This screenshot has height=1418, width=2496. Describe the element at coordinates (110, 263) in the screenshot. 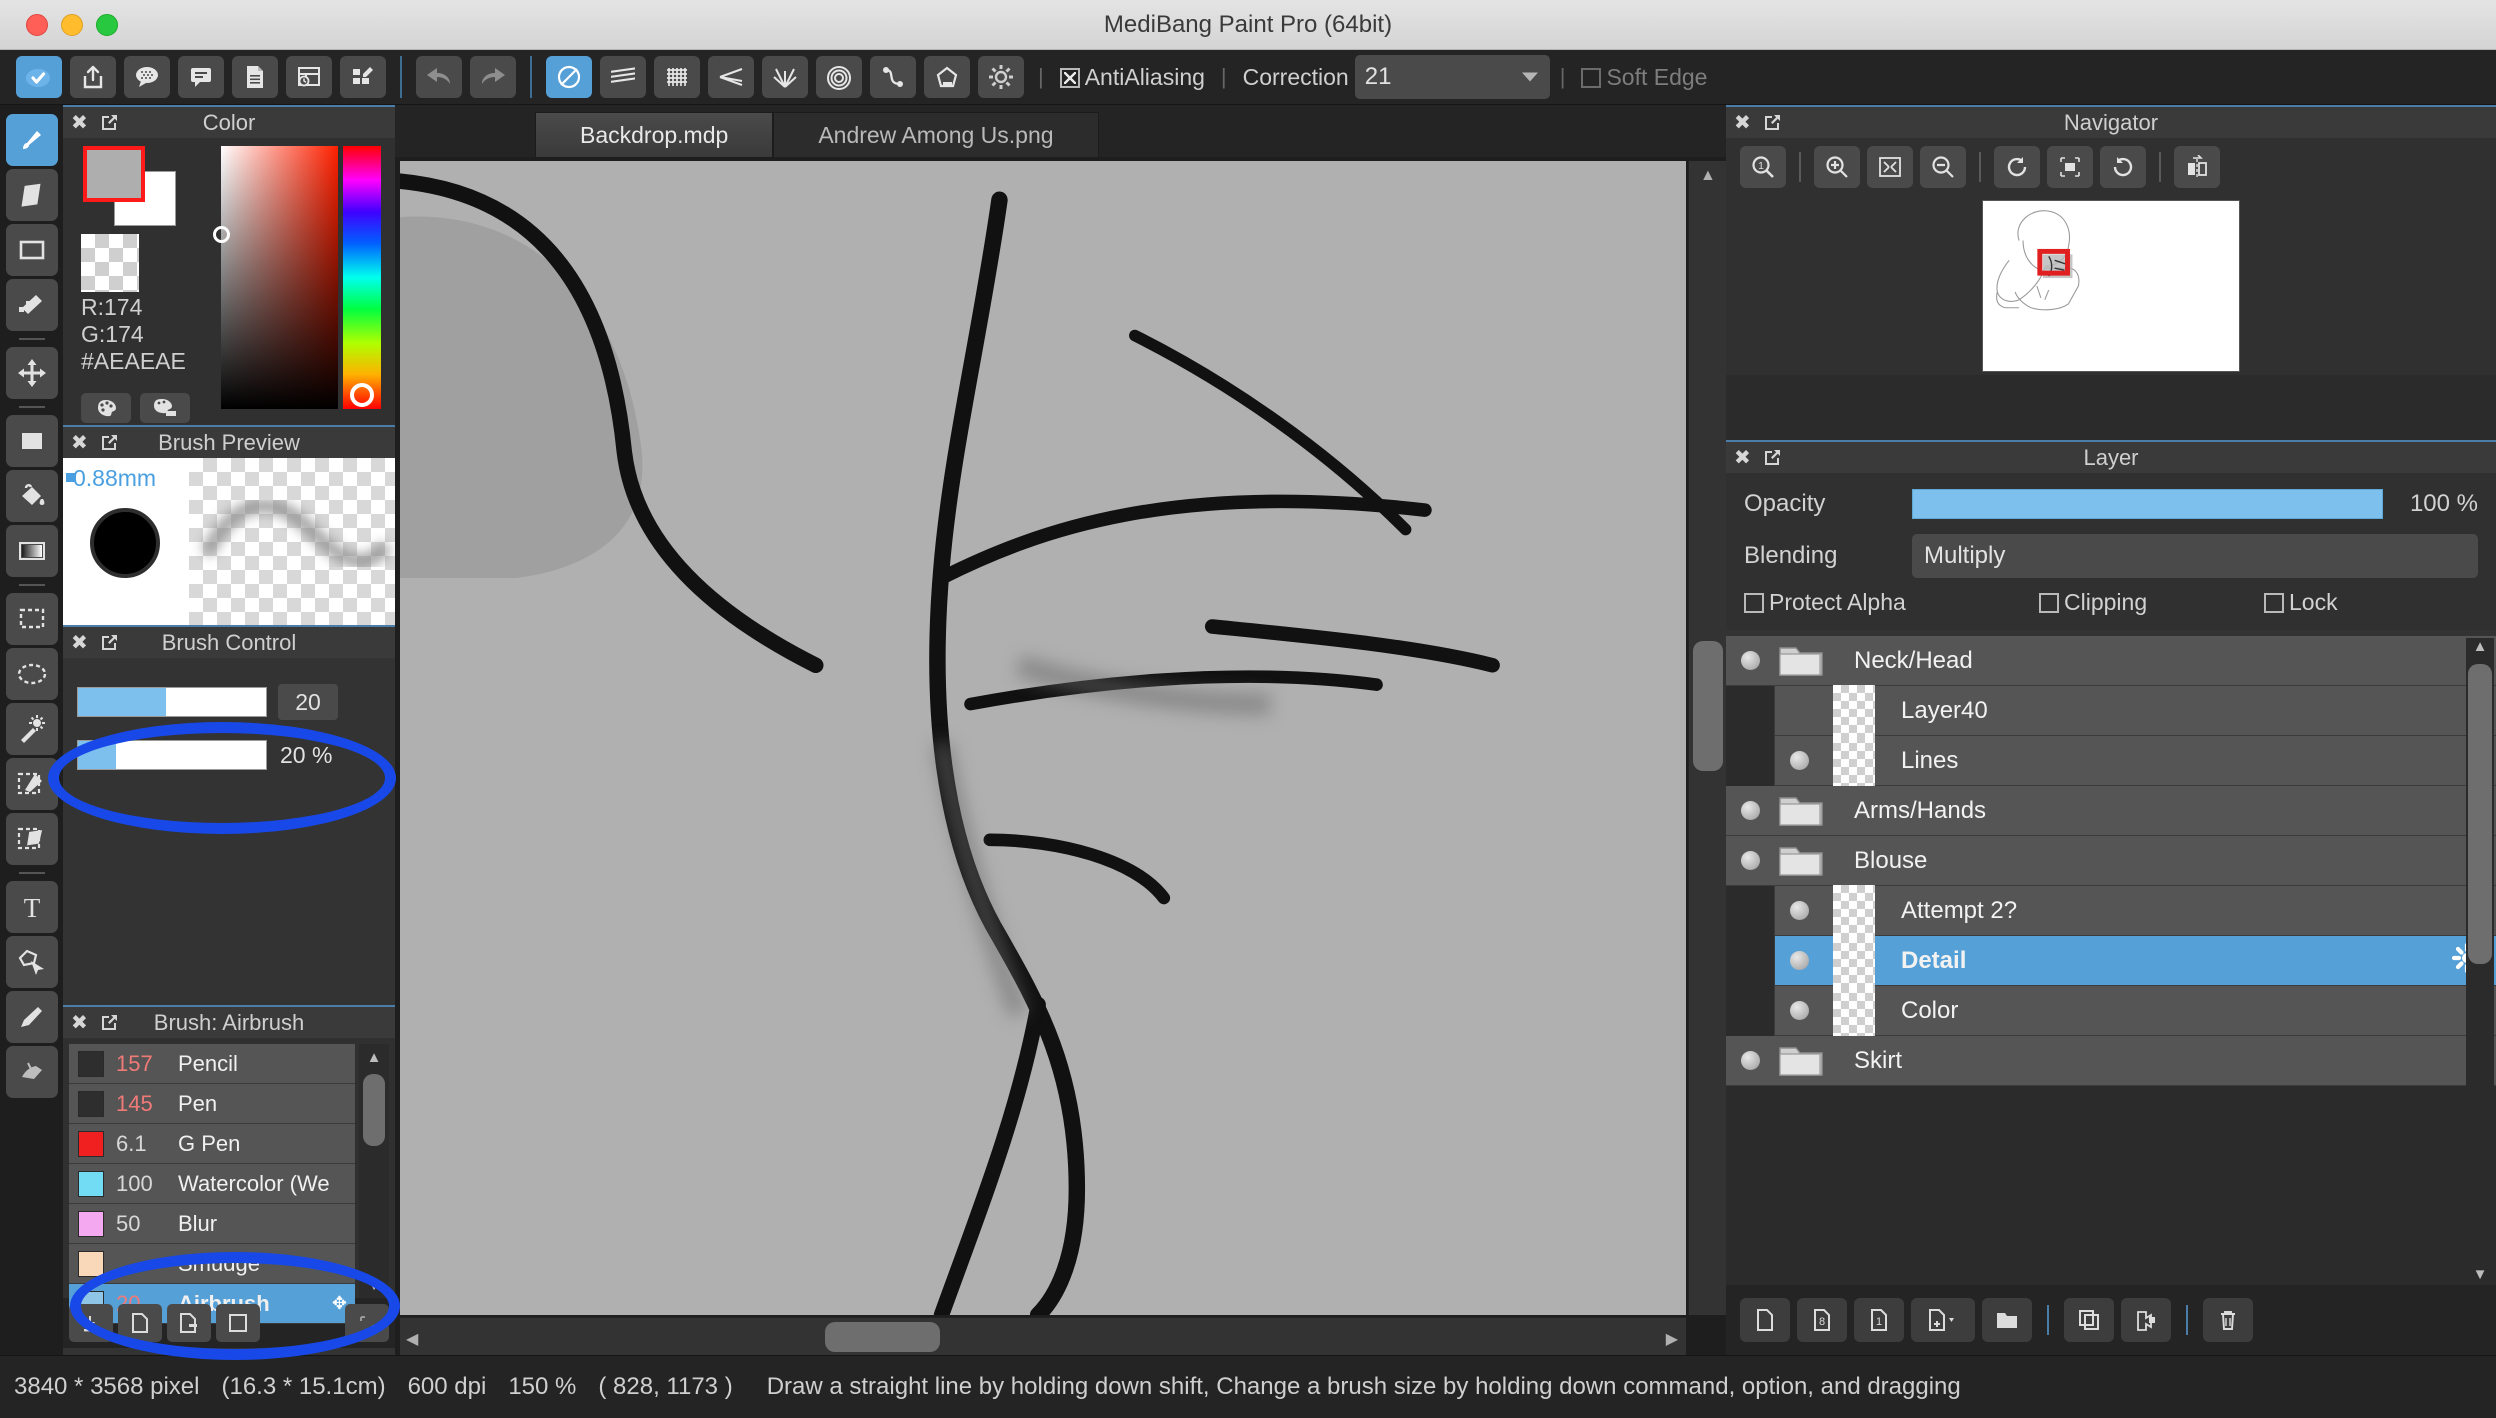

I see `transparent-swatch` at that location.